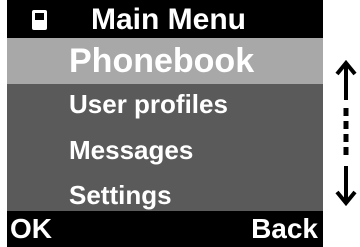 The width and height of the screenshot is (360, 247). What do you see at coordinates (162, 61) in the screenshot?
I see `menu-item-label: Phonebook` at bounding box center [162, 61].